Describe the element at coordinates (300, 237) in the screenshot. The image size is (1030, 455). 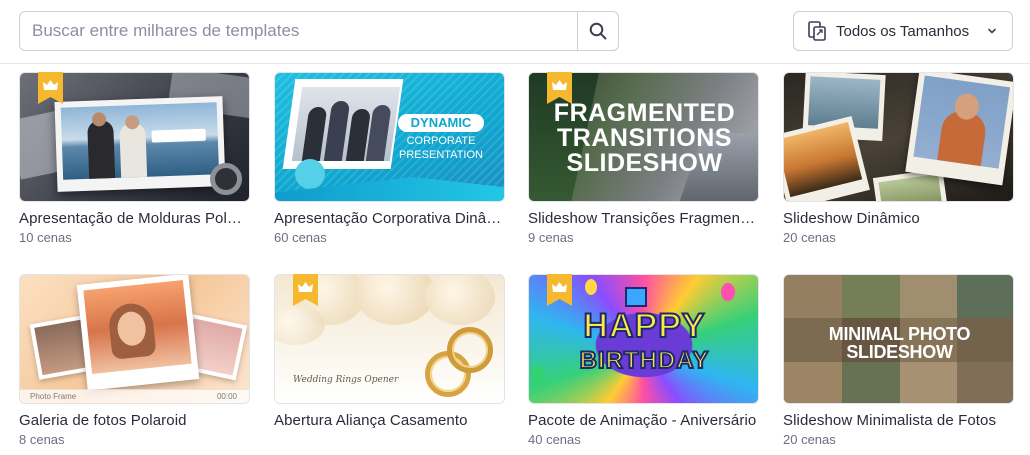
I see `template-scene-count: 60 cenas` at that location.